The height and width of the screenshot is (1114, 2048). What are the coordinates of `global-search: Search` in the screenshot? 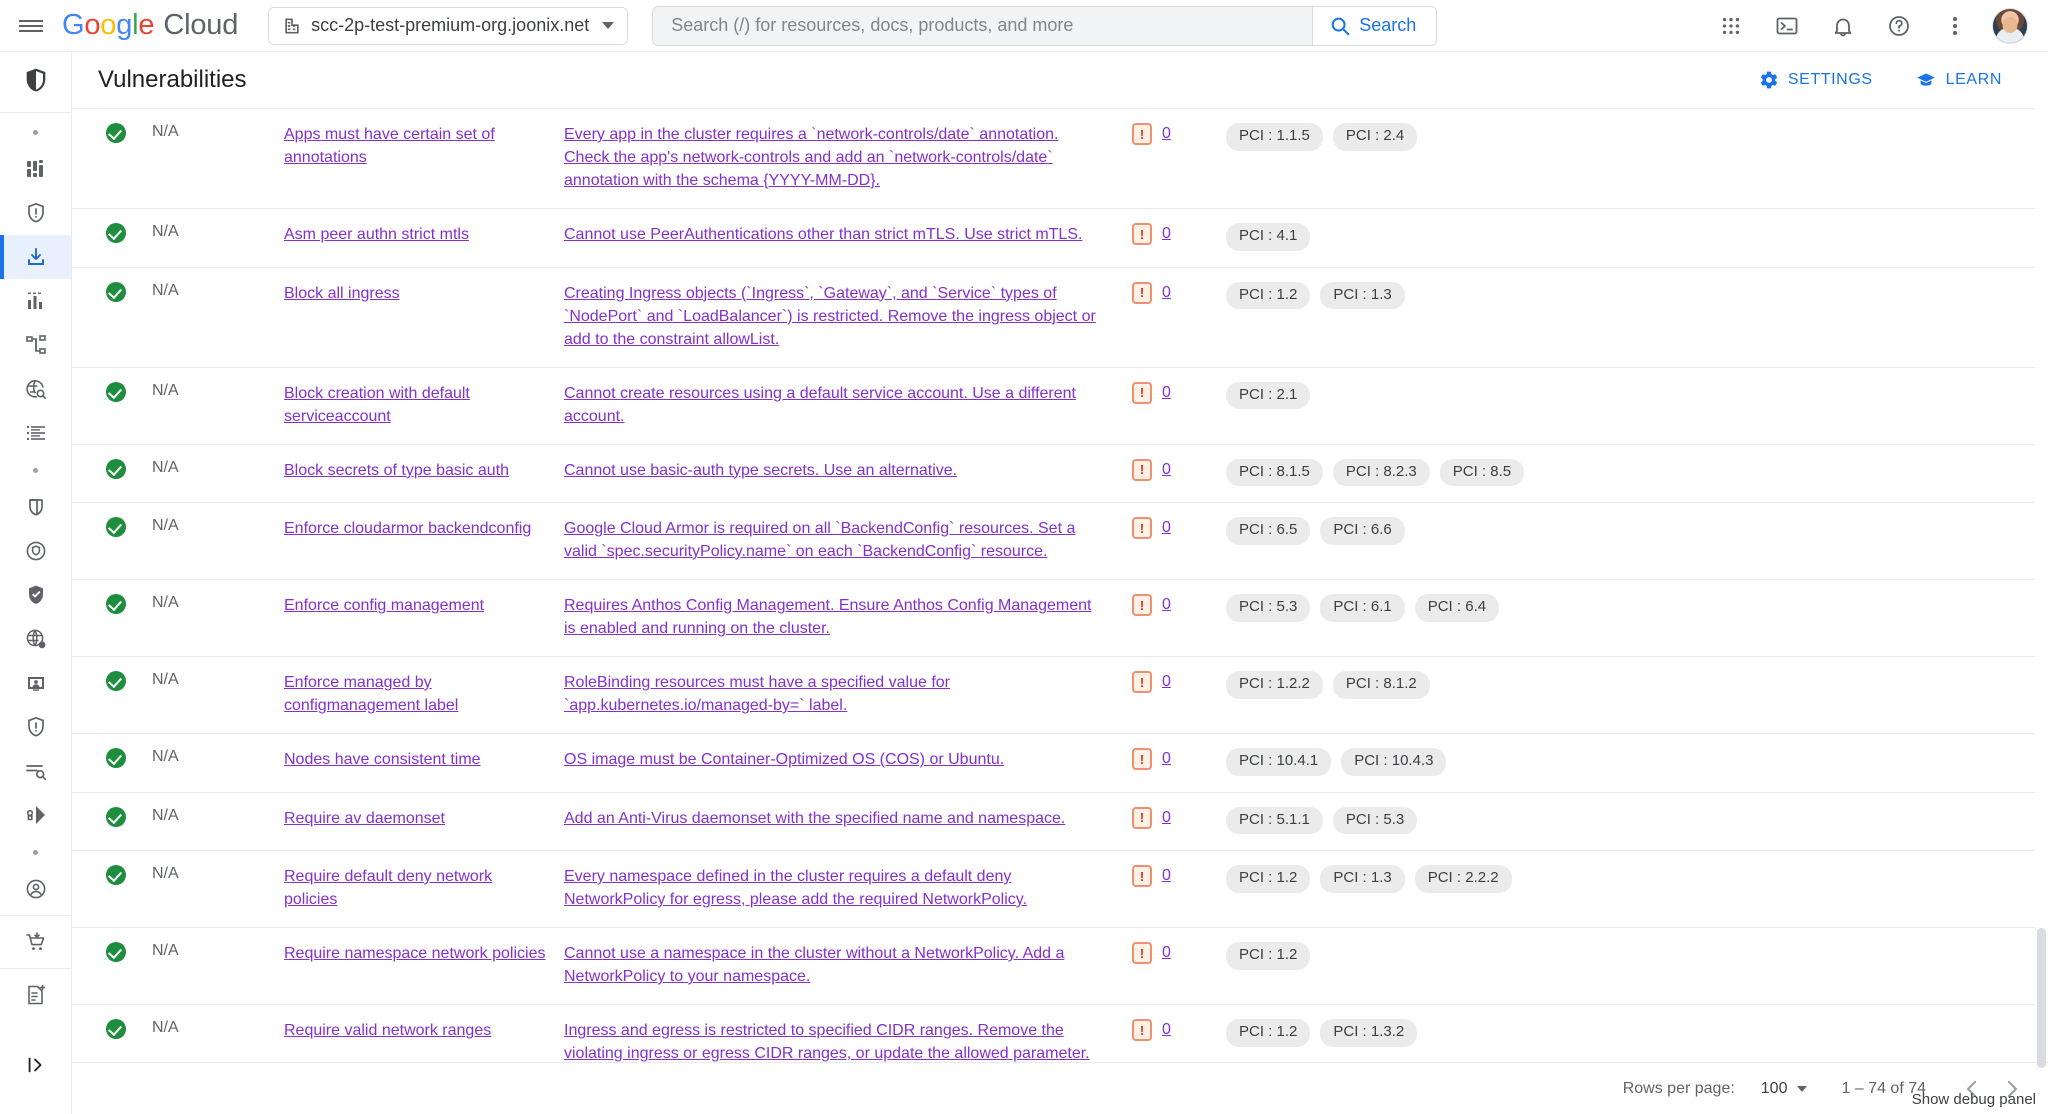 It's located at (1045, 25).